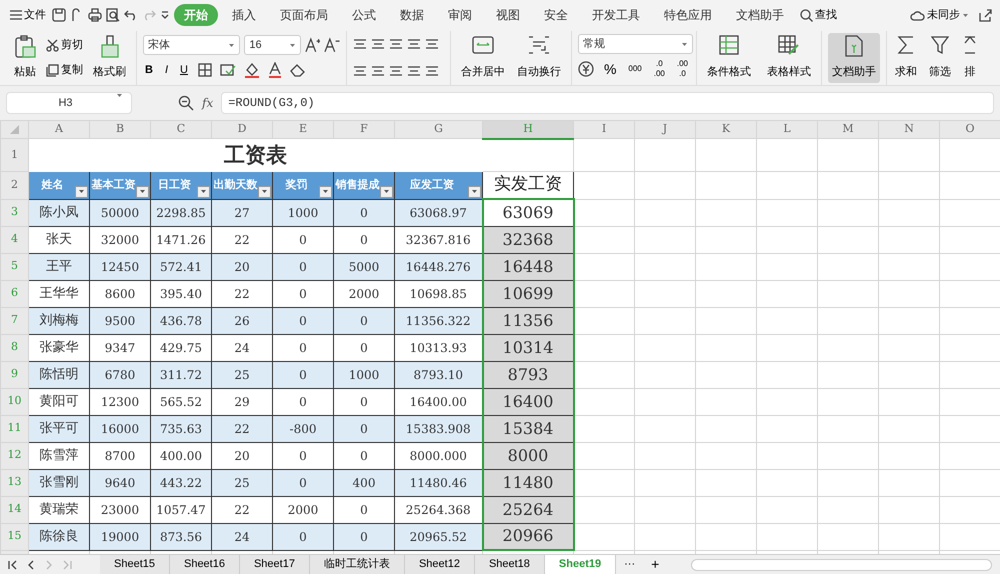 This screenshot has height=574, width=1000. What do you see at coordinates (508, 15) in the screenshot?
I see `ribbon-tab: 视图` at bounding box center [508, 15].